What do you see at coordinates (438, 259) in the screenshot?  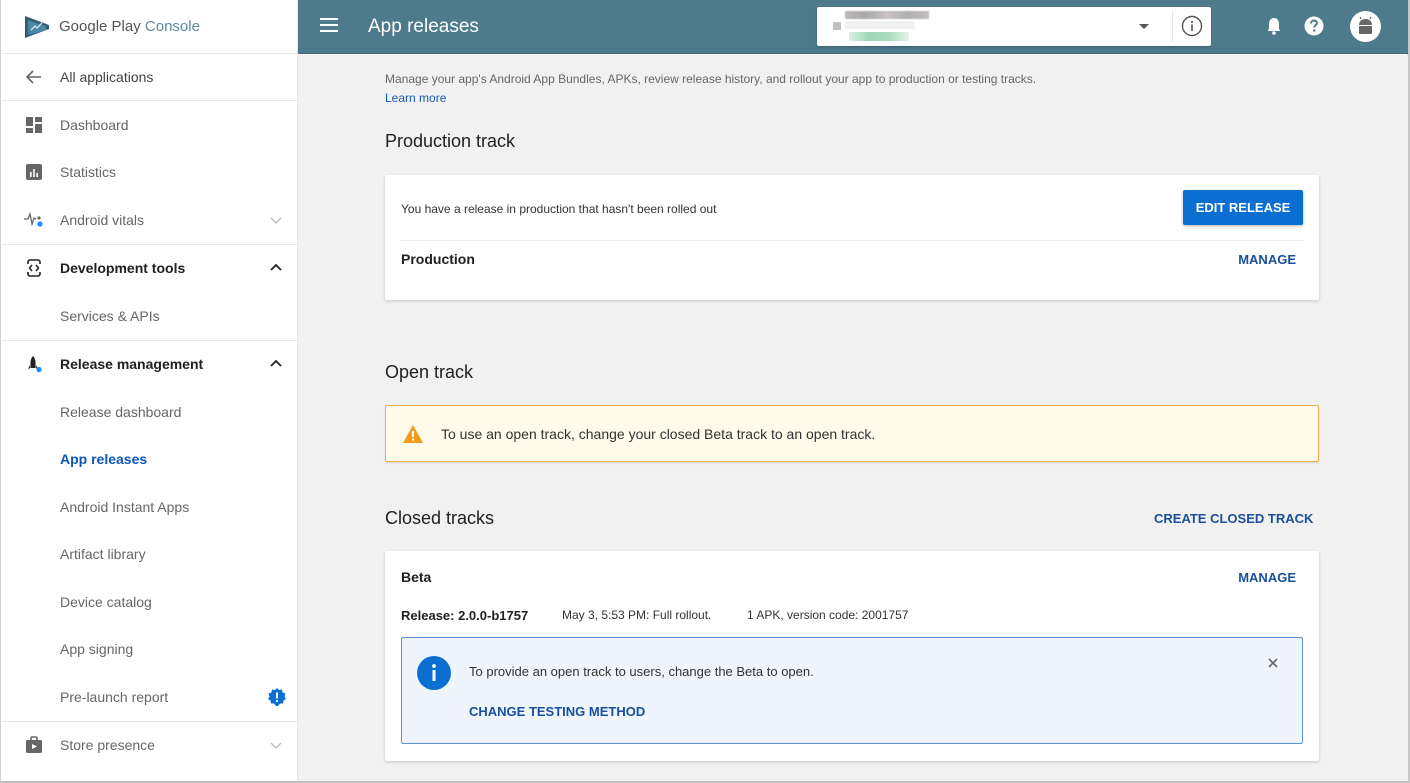 I see `production-track-name: Production` at bounding box center [438, 259].